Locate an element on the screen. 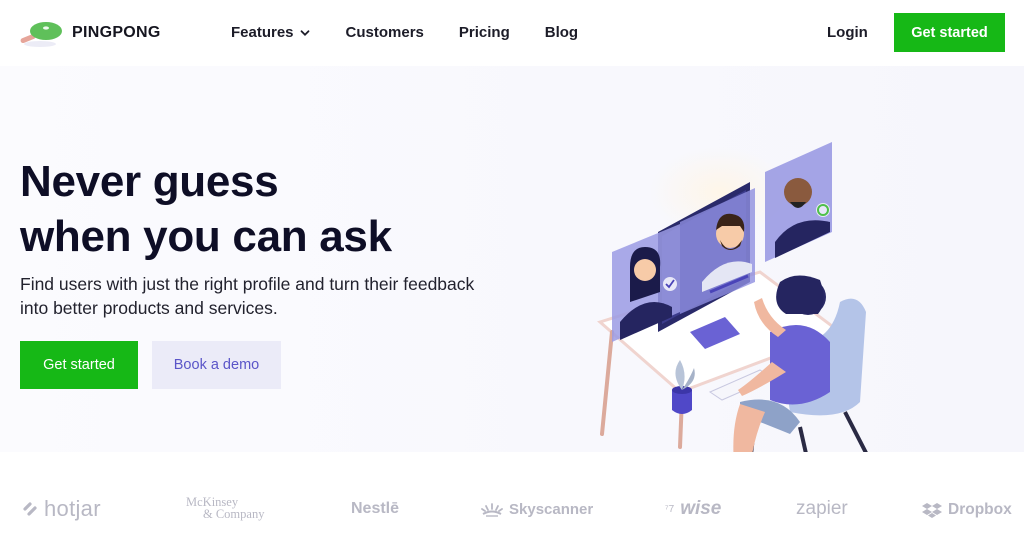 This screenshot has height=543, width=1024. nav-features-label: Features is located at coordinates (262, 32).